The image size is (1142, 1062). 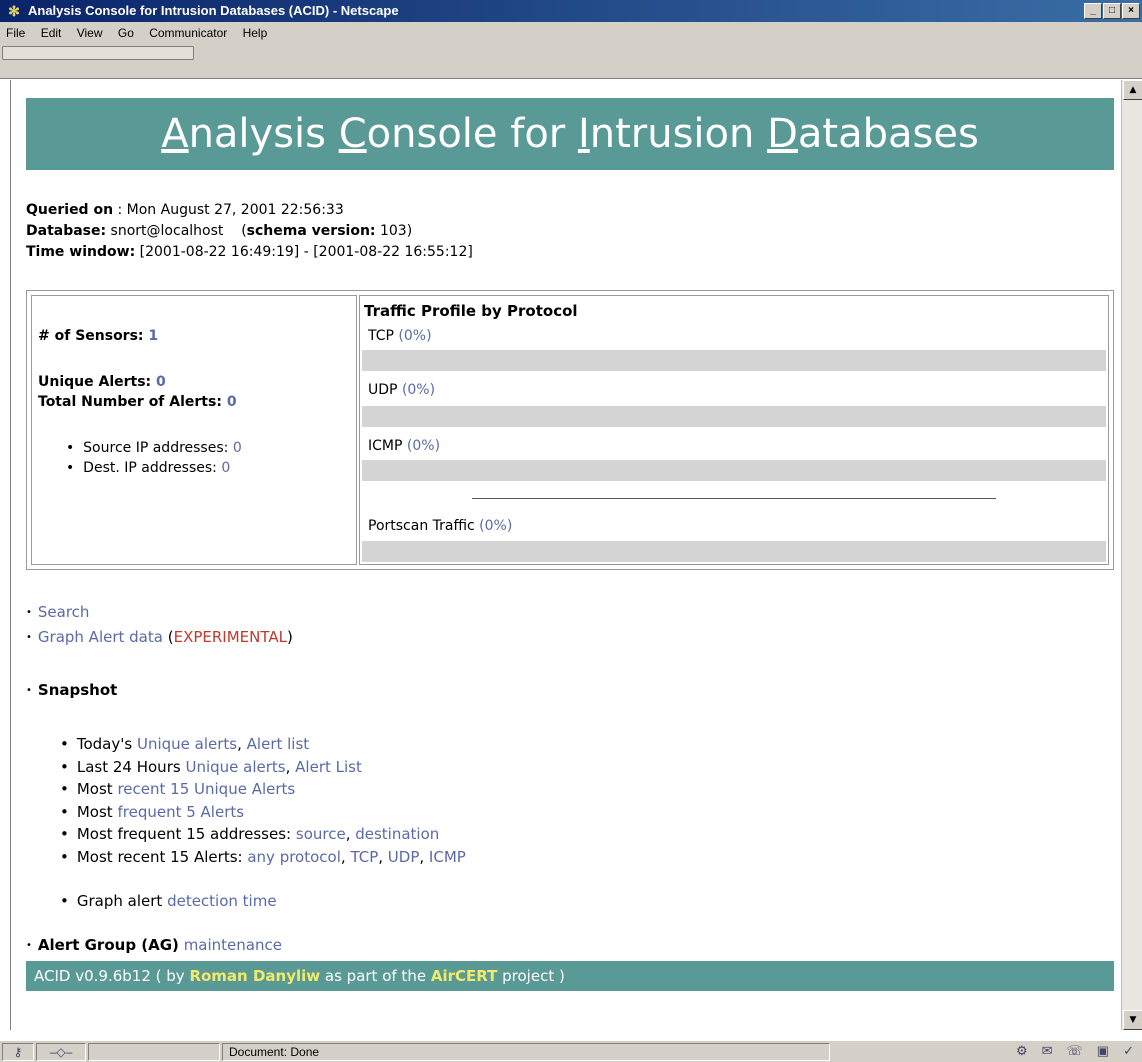 I want to click on search-link: Search, so click(x=64, y=612).